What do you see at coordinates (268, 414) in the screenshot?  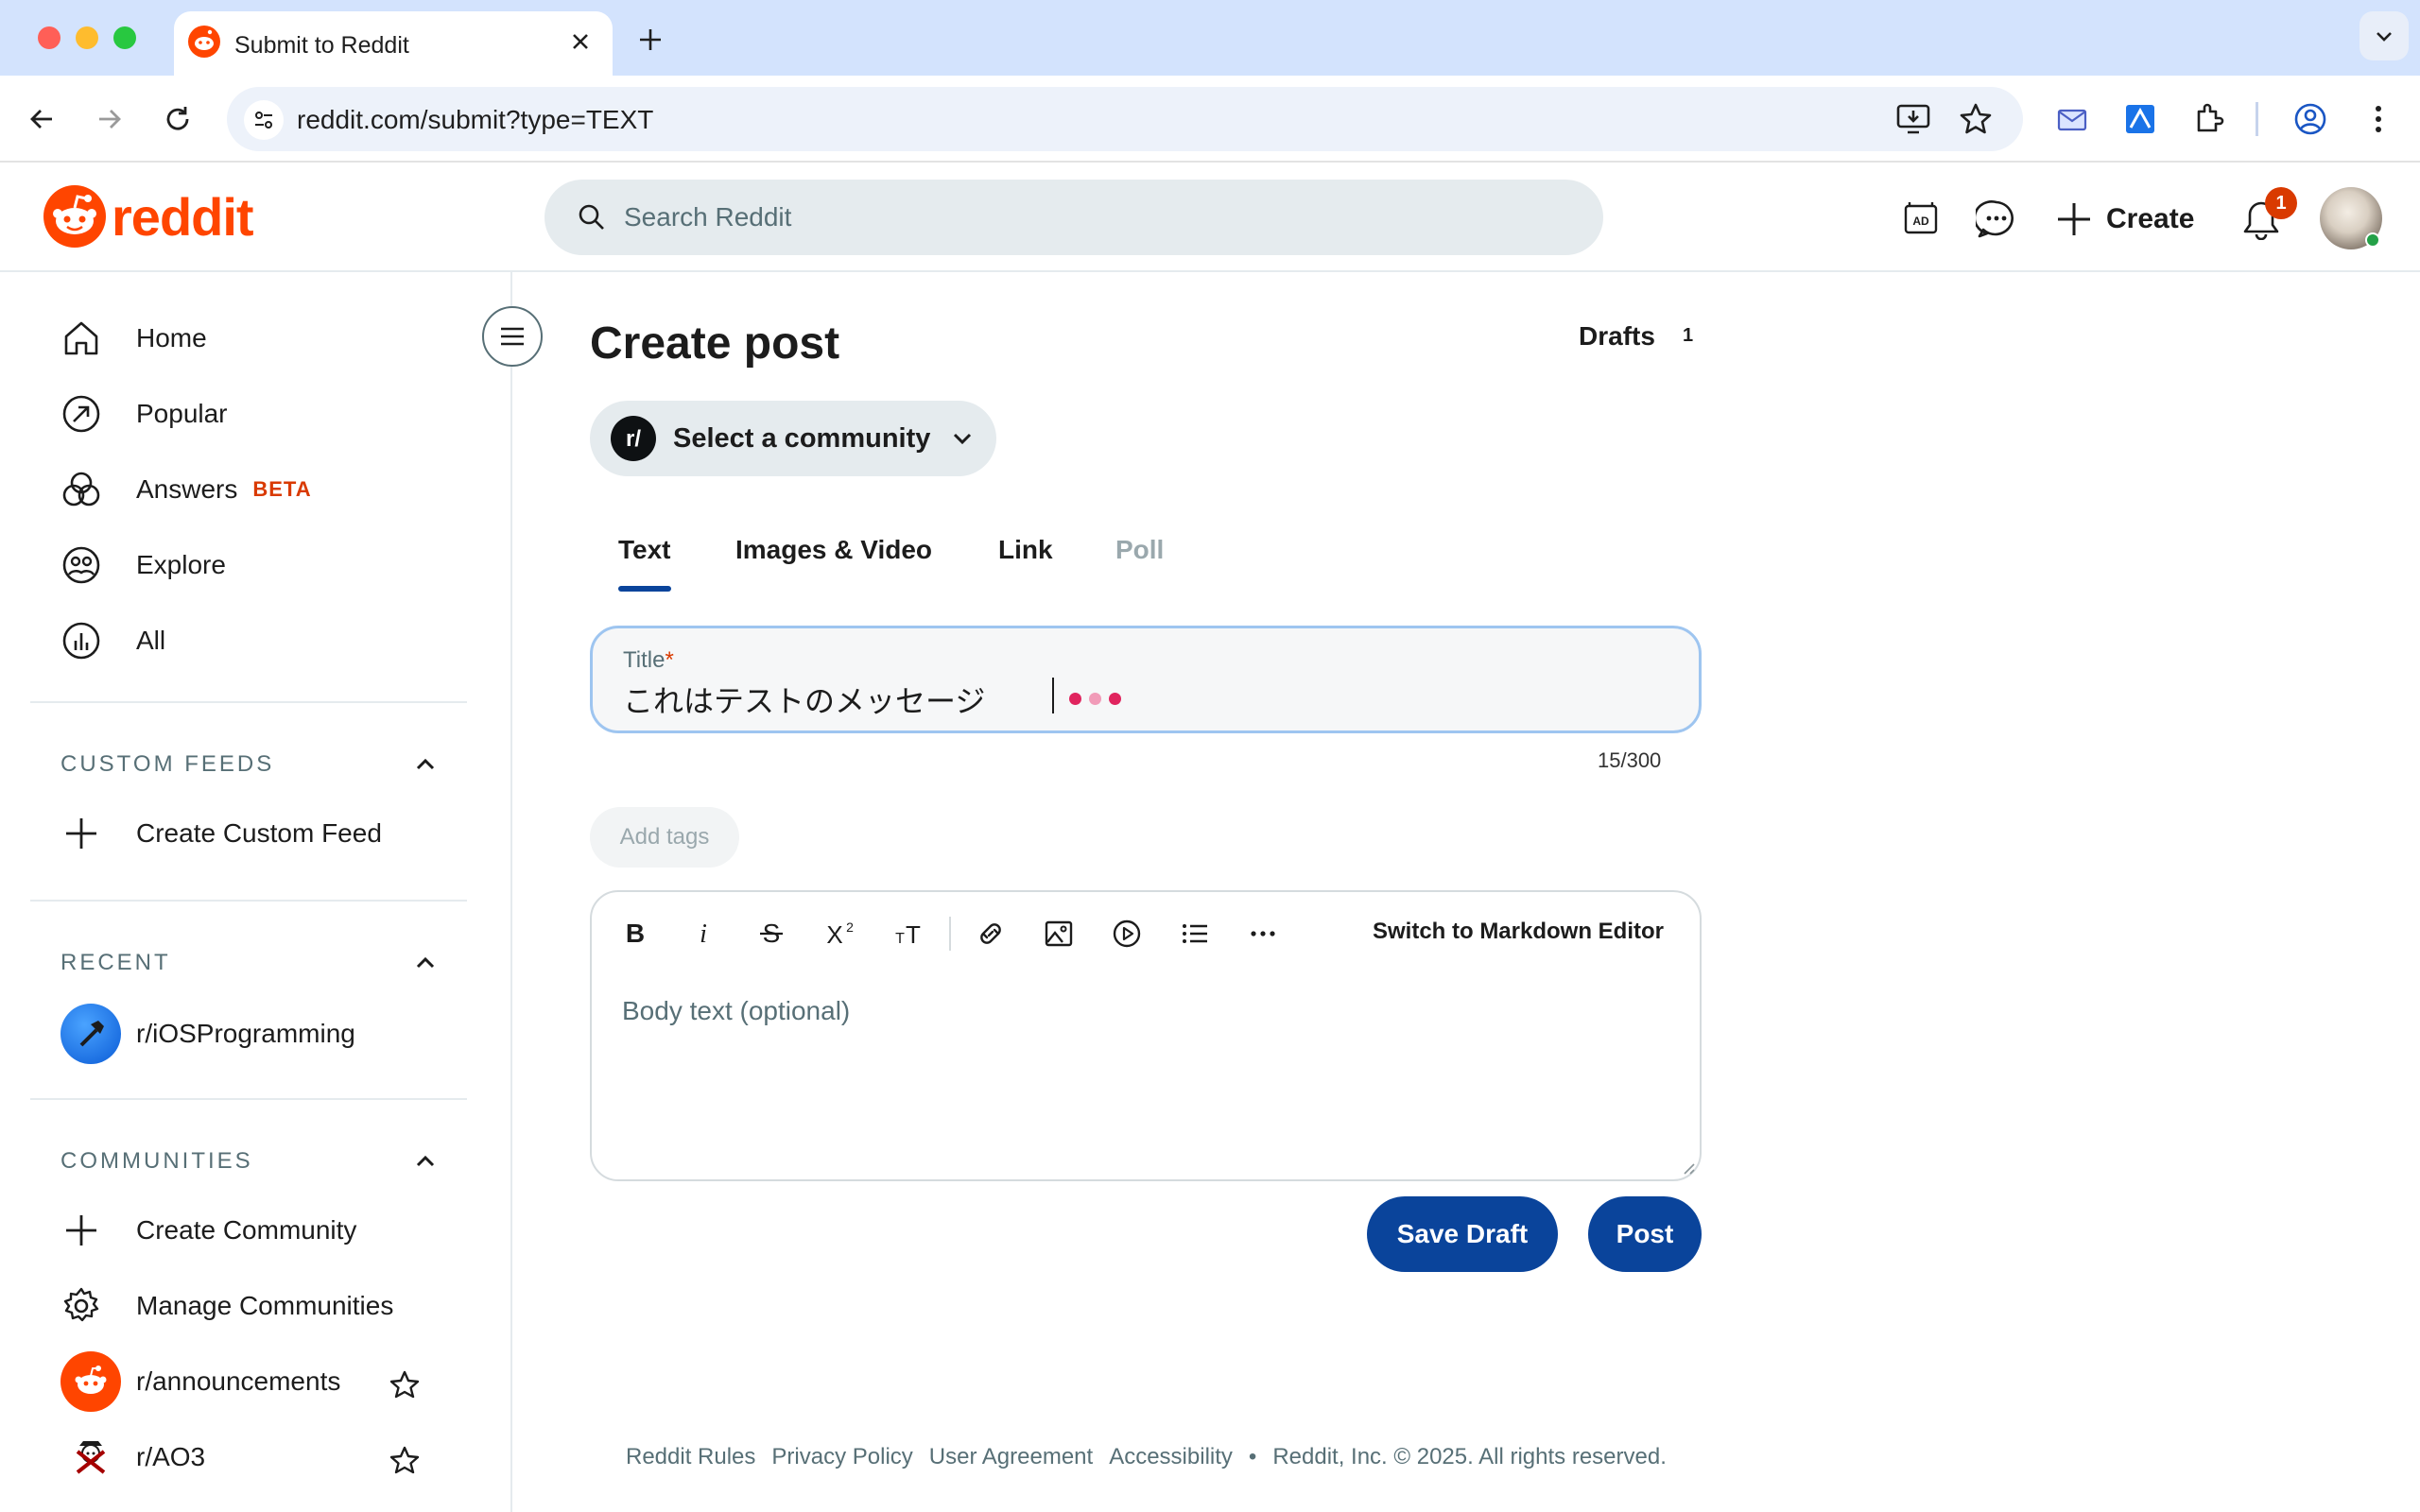 I see `sidebar-item-popular: Popular` at bounding box center [268, 414].